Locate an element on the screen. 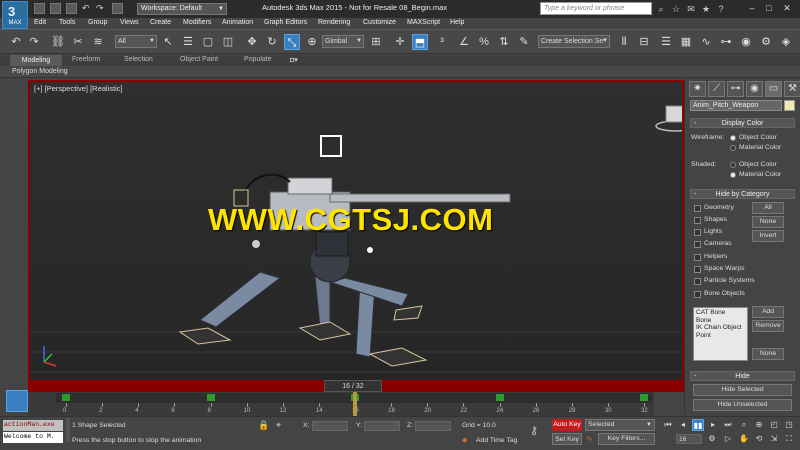 The image size is (800, 450). list-item: Bone is located at coordinates (720, 321).